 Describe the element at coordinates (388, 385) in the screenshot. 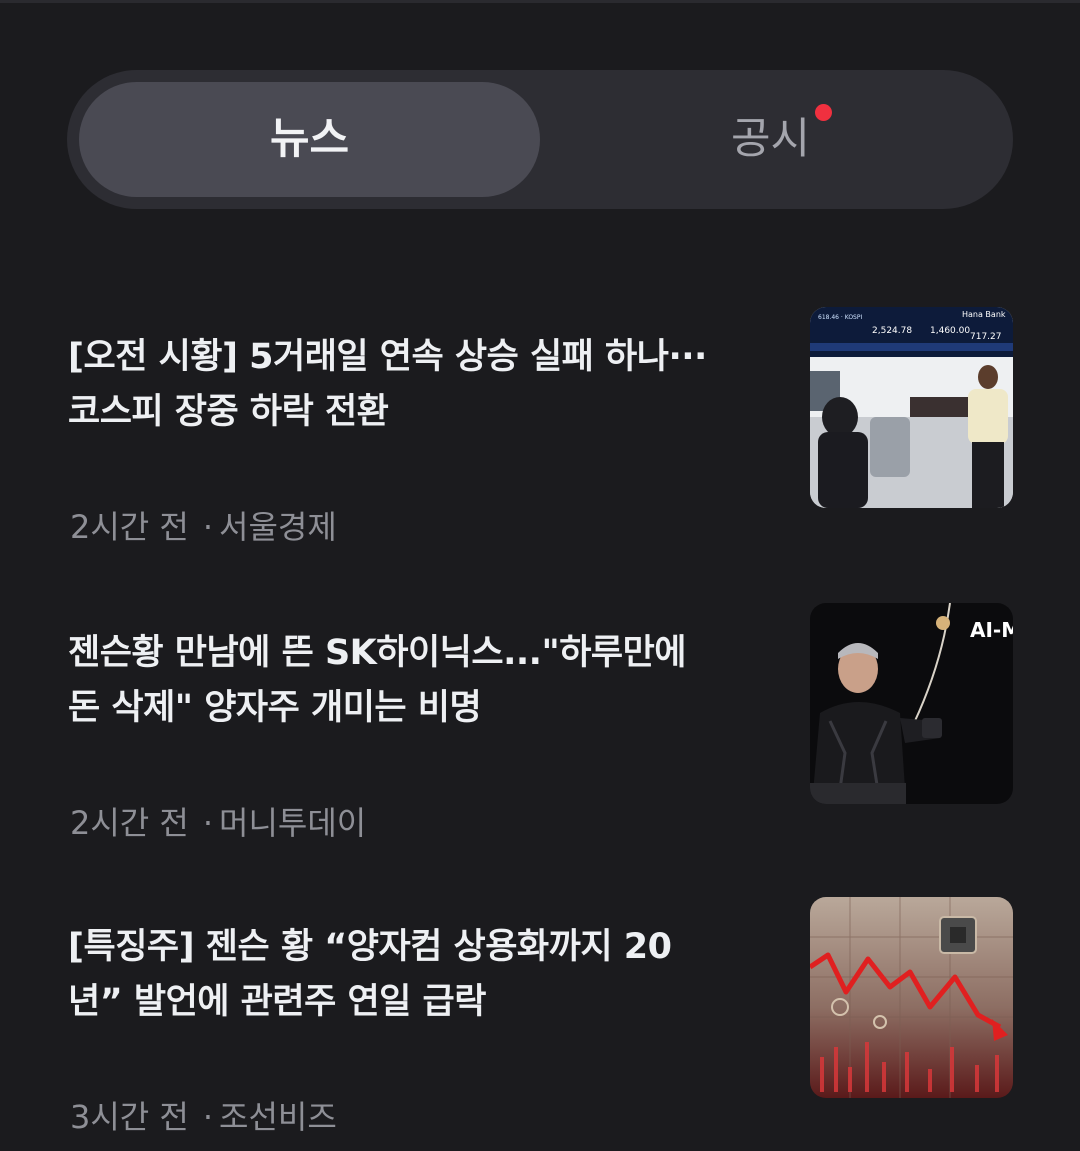

I see `news-headline: [오전 시황] 5거래일 연속 상승 실패 하나···코스피 장중 하락 전환` at that location.